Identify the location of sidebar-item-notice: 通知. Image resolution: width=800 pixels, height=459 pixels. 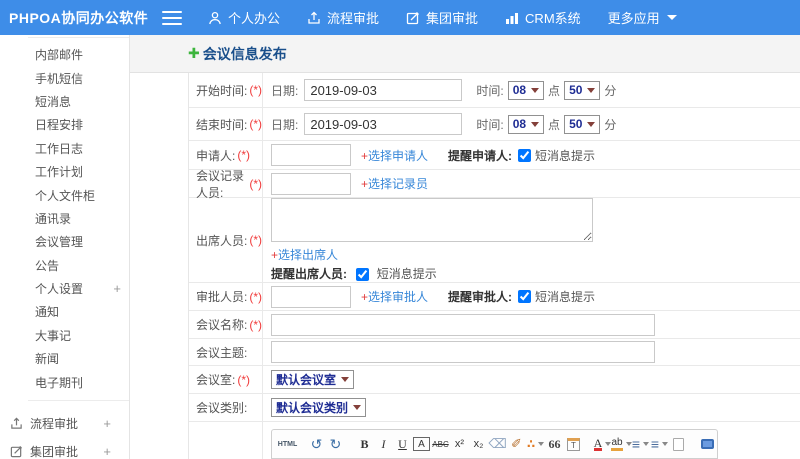
(78, 311).